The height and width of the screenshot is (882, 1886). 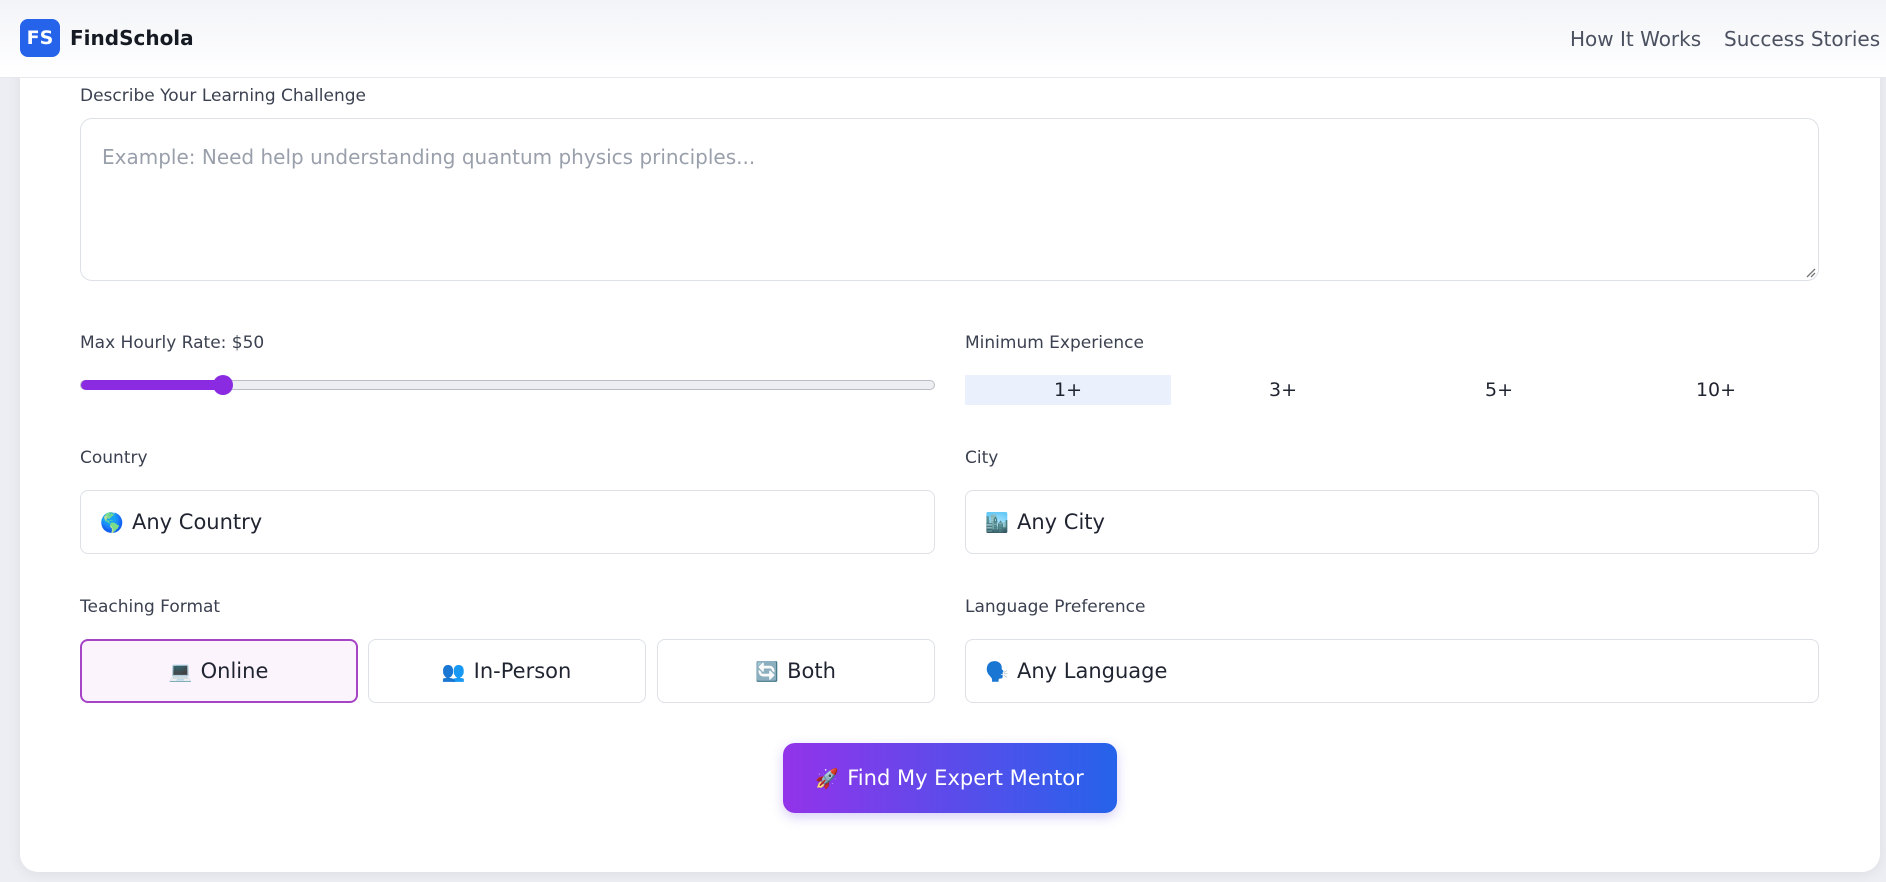 What do you see at coordinates (1054, 343) in the screenshot?
I see `experience-label: Minimum Experience` at bounding box center [1054, 343].